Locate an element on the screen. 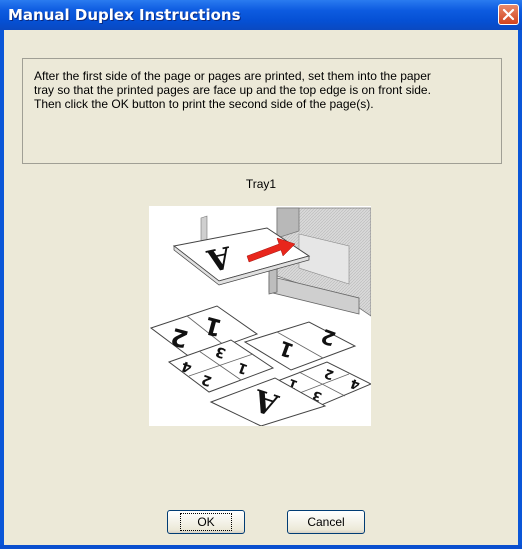  cancel-button: Cancel is located at coordinates (326, 522).